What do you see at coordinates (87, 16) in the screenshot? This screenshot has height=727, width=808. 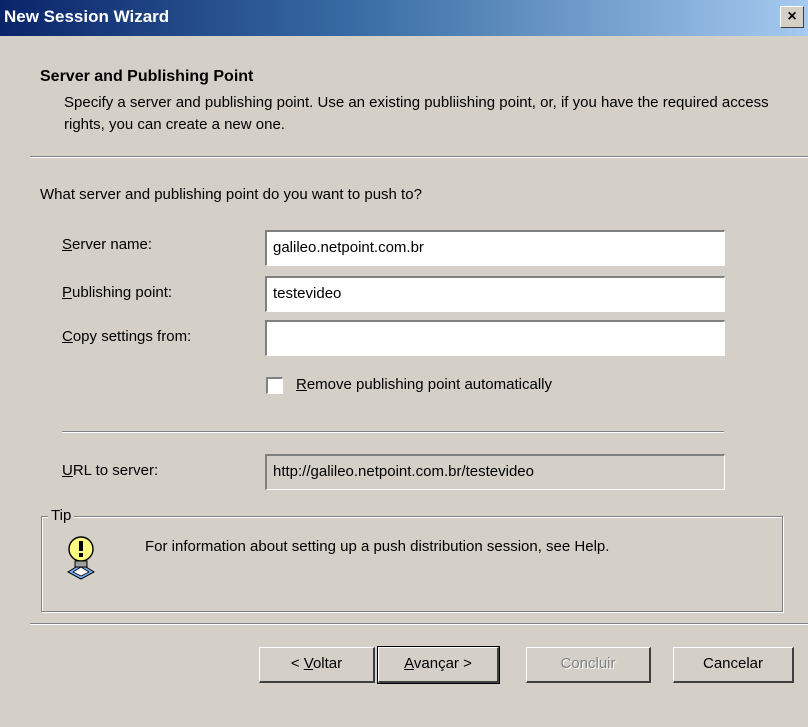 I see `window-title: New Session Wizard` at bounding box center [87, 16].